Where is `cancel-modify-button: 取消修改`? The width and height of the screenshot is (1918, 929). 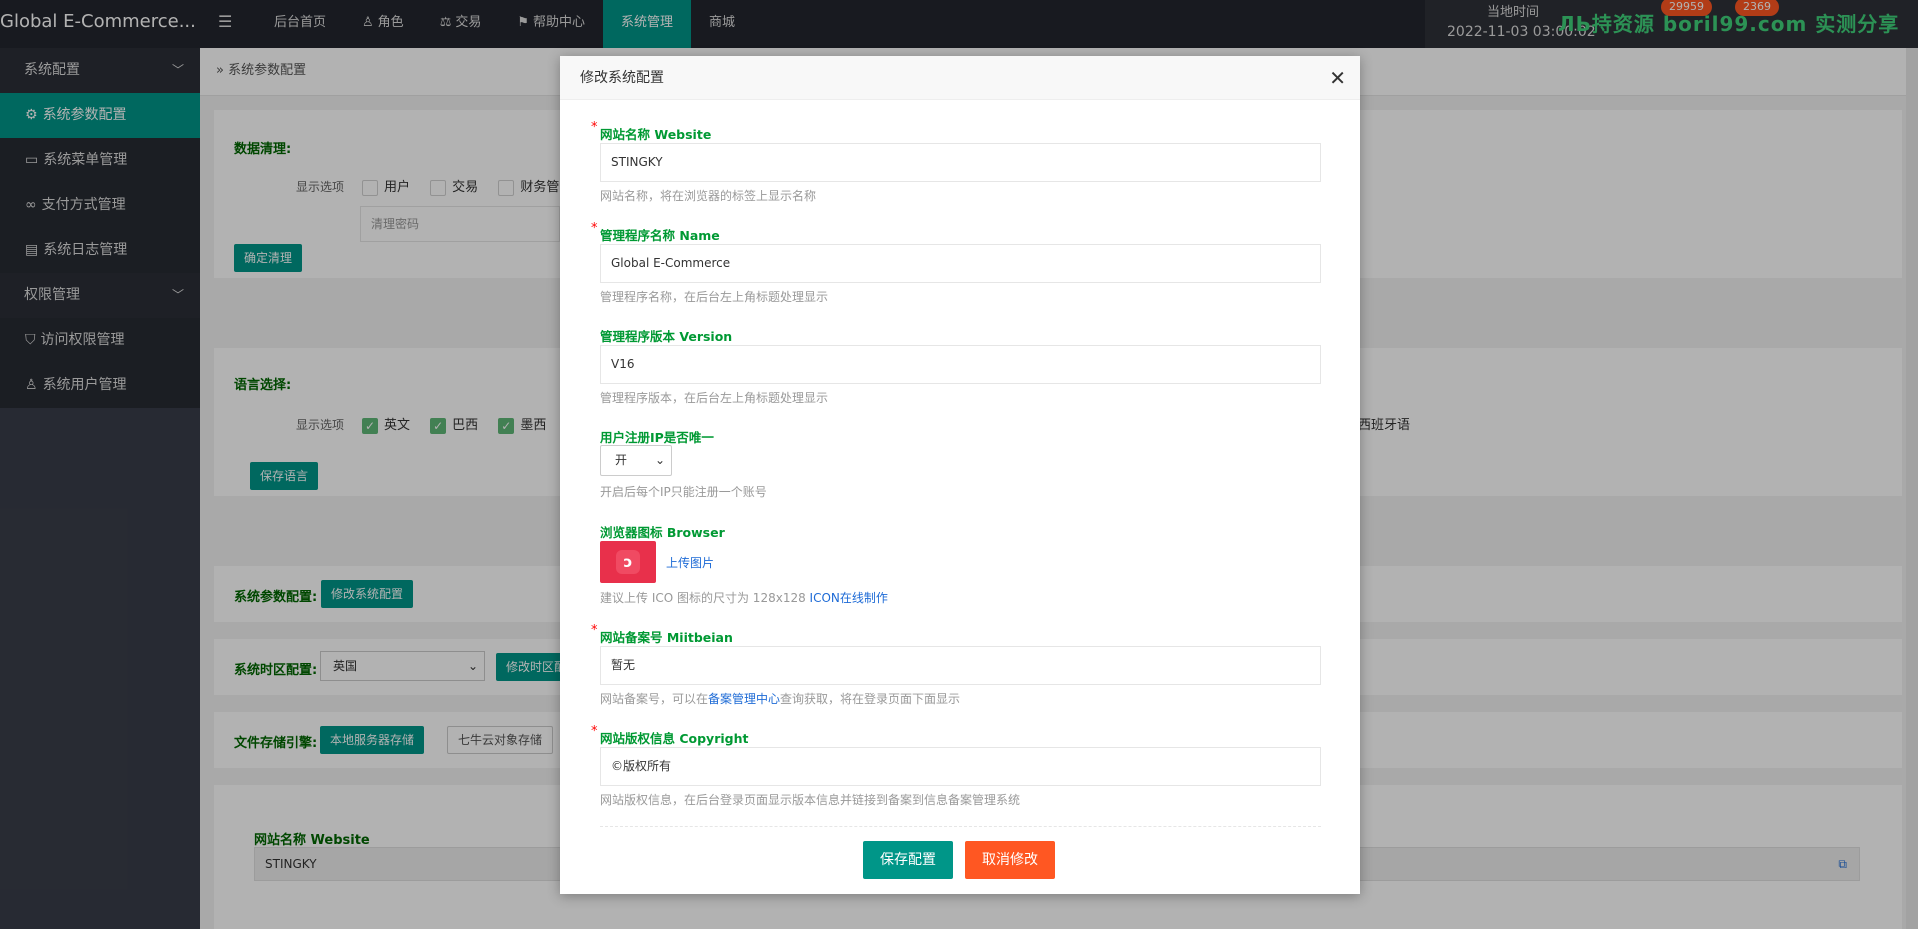 cancel-modify-button: 取消修改 is located at coordinates (1010, 860).